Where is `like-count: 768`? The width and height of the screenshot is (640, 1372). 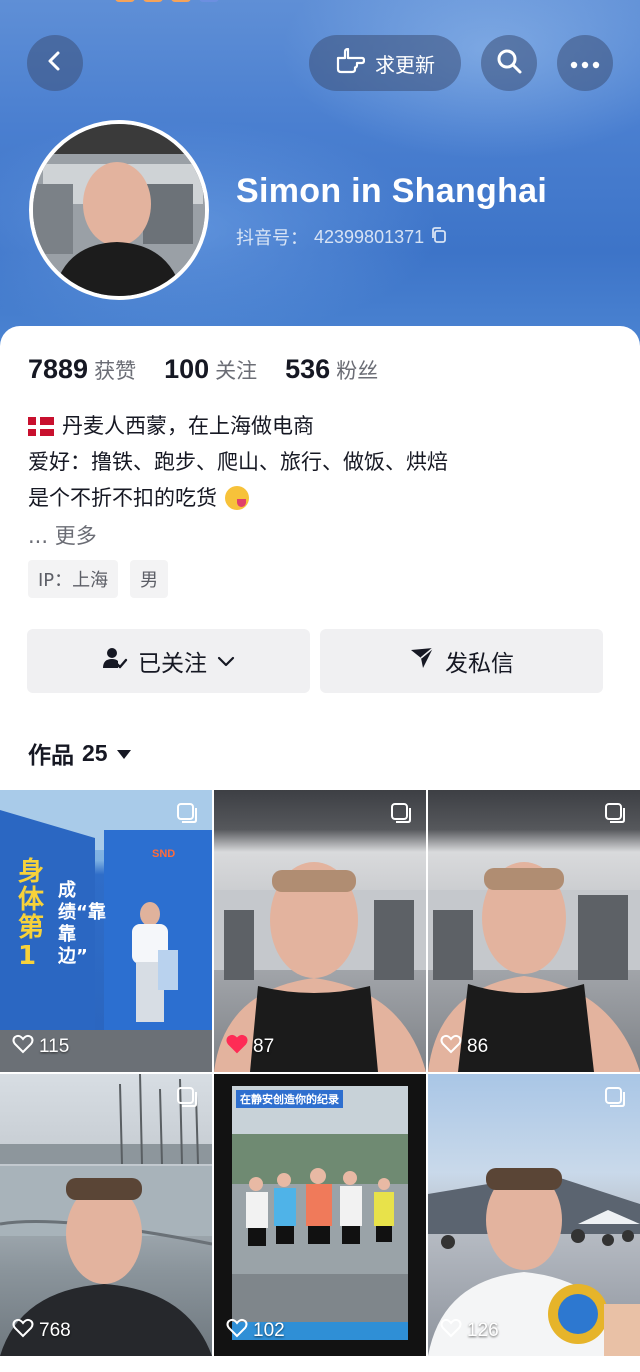
like-count: 768 is located at coordinates (41, 1331).